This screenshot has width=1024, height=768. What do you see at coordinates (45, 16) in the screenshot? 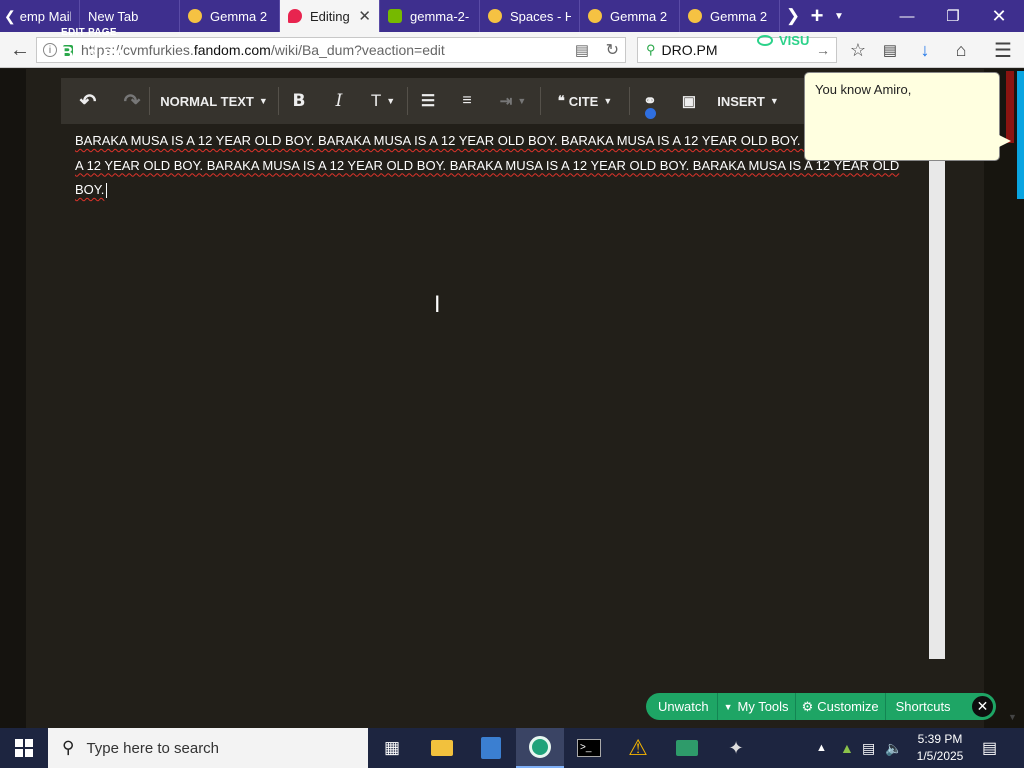
I see `tab-label: emp Mail` at bounding box center [45, 16].